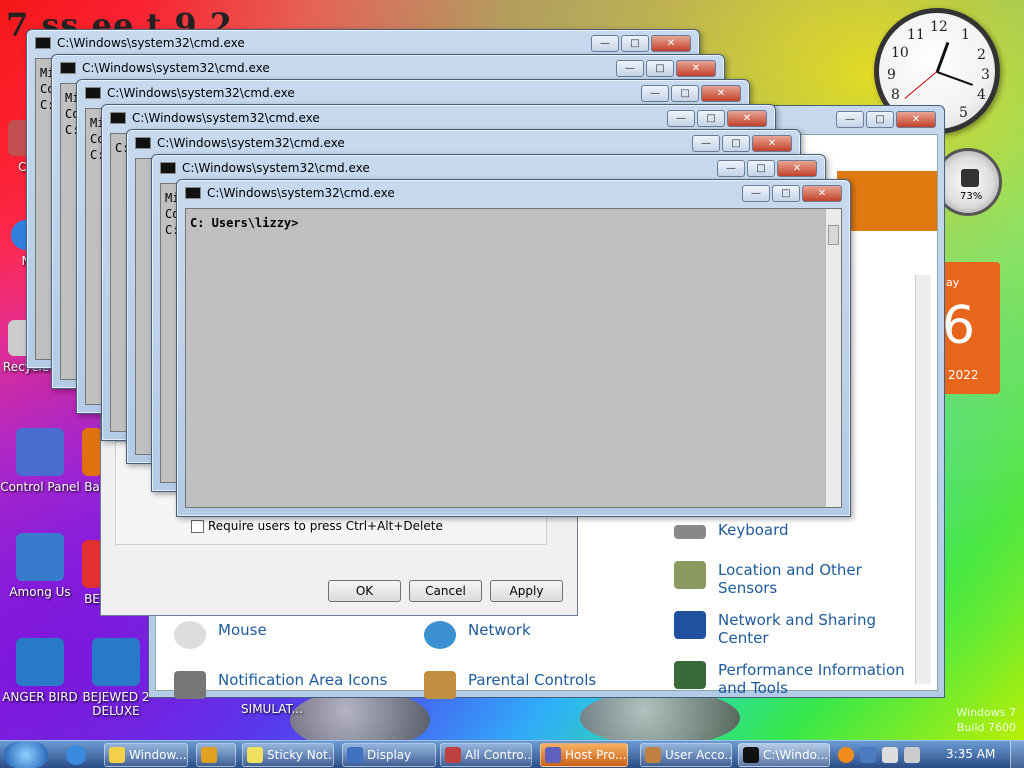  I want to click on cp-scrollbar, so click(923, 479).